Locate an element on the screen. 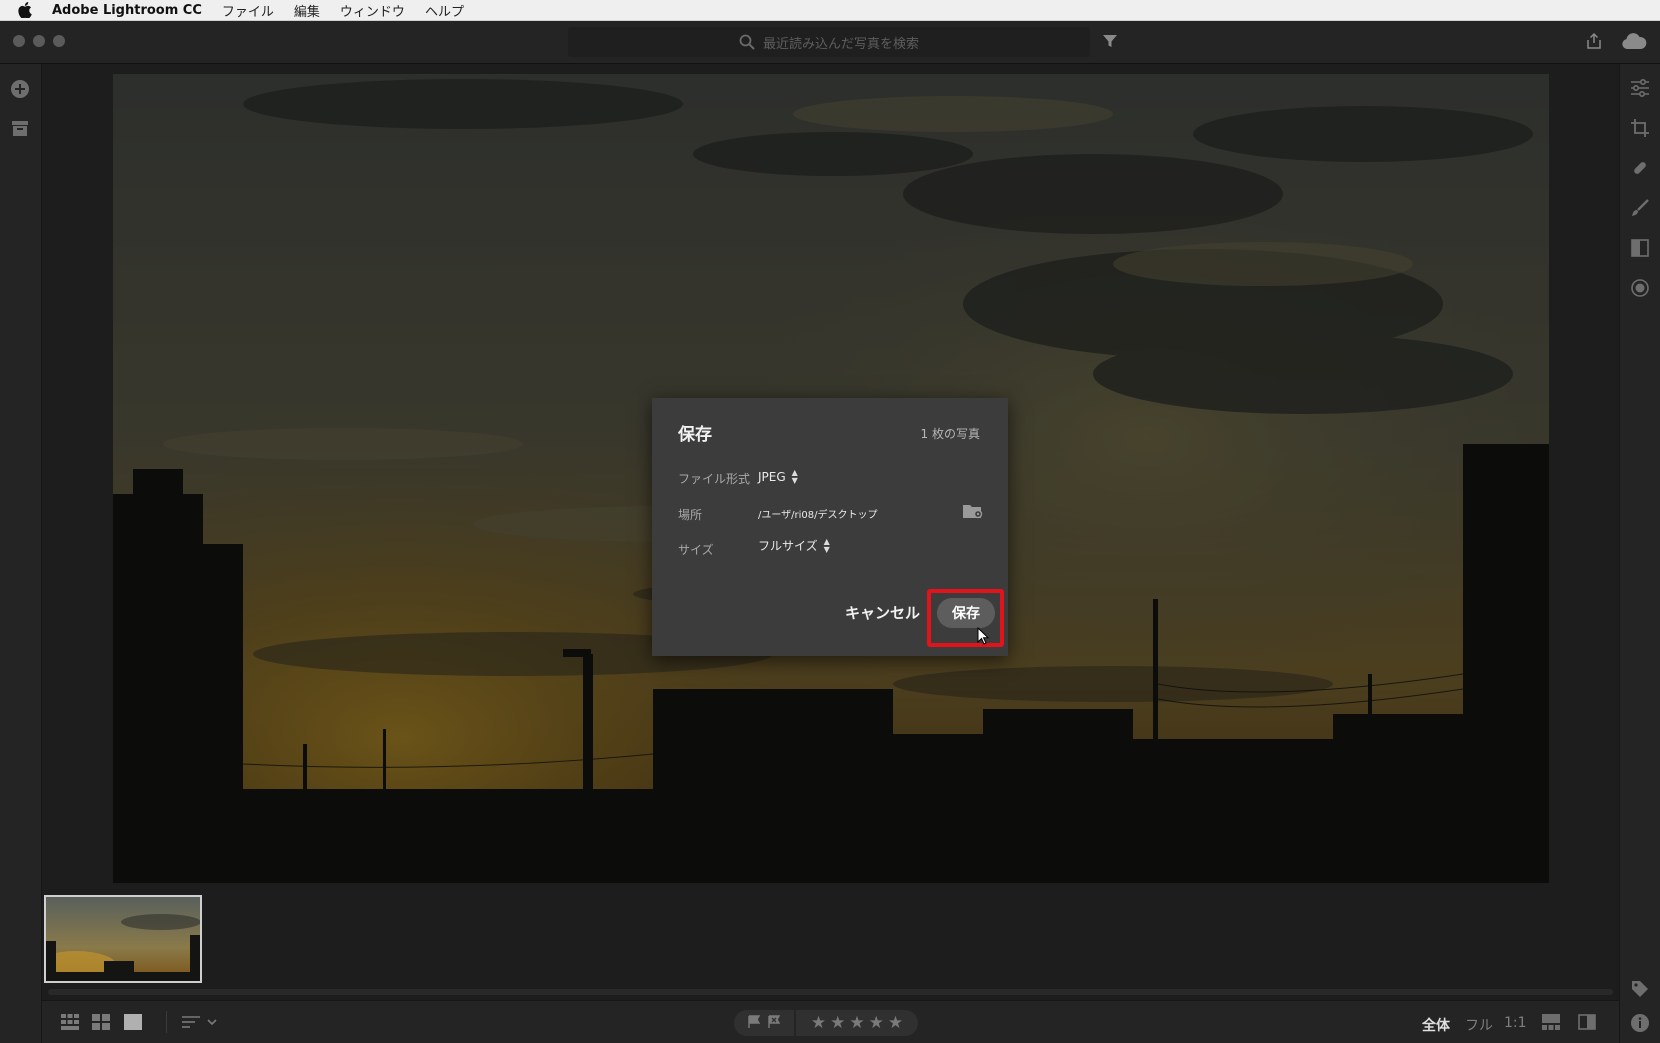 This screenshot has height=1043, width=1660. search-placeholder: 最近読み込んだ写真を検索 is located at coordinates (840, 44).